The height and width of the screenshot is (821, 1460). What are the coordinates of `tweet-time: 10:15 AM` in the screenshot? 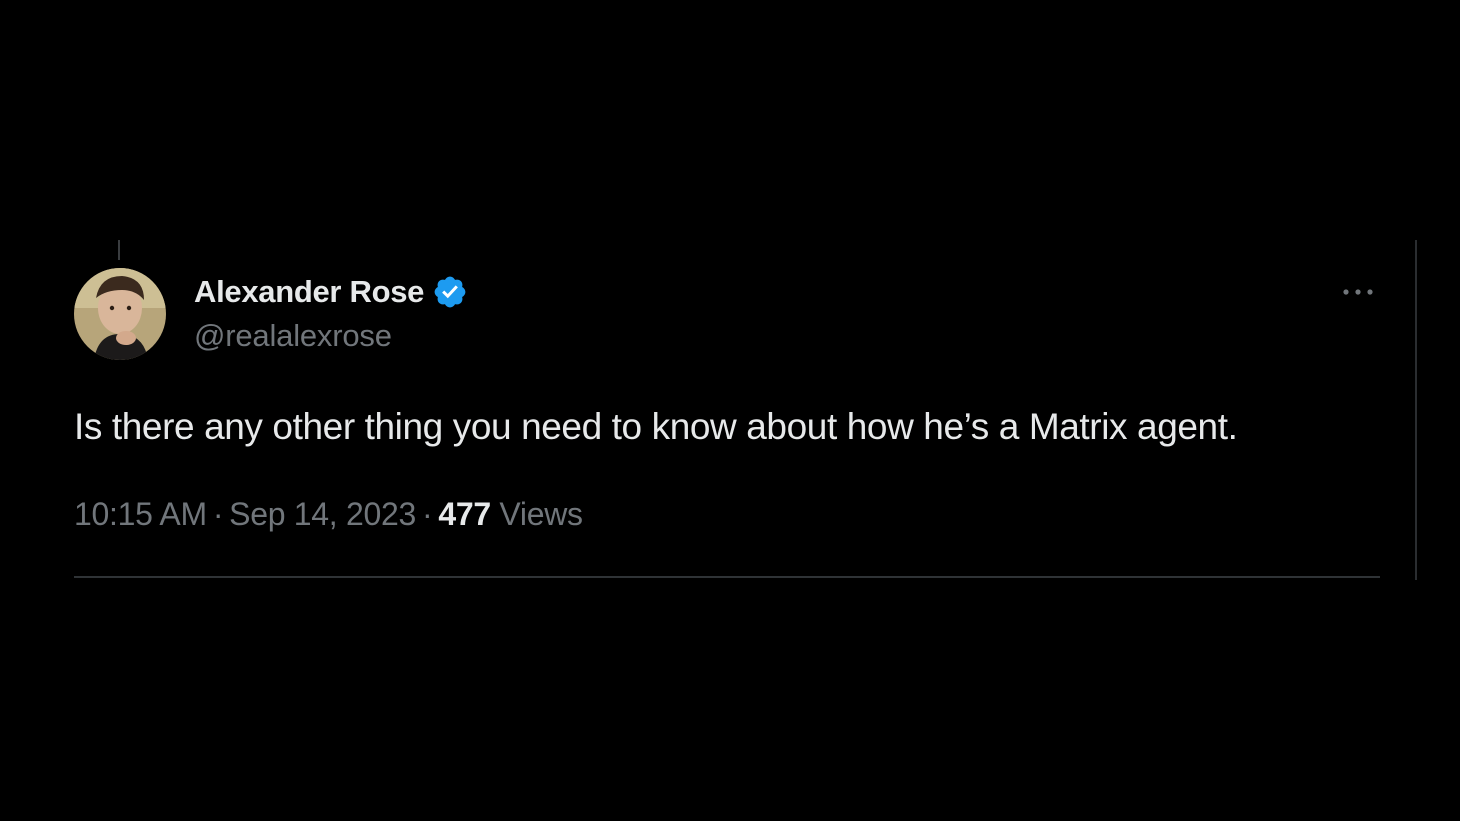 It's located at (140, 514).